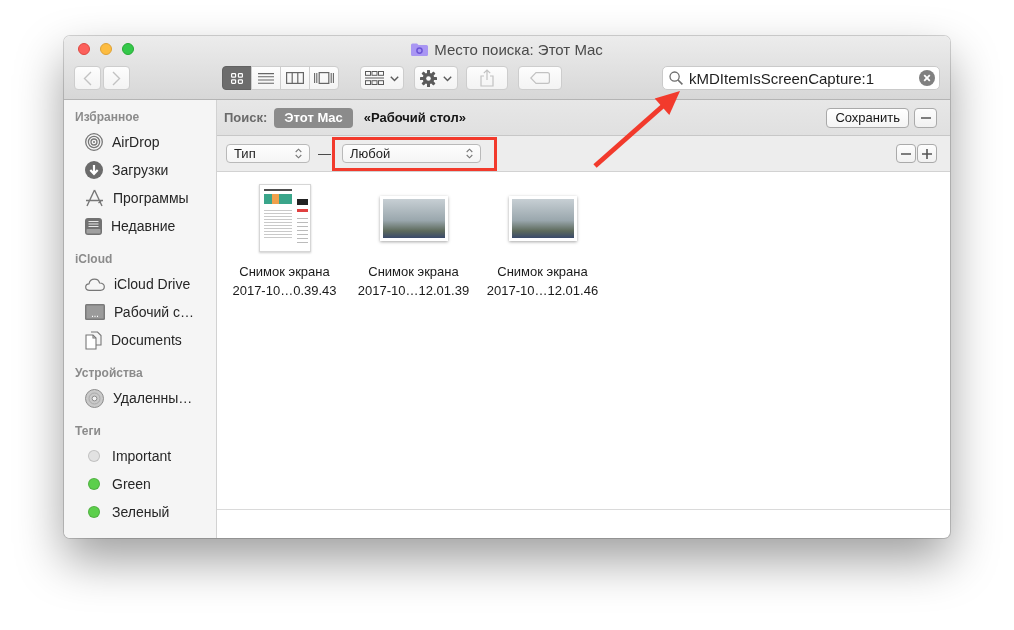  Describe the element at coordinates (84, 49) in the screenshot. I see `close-button` at that location.